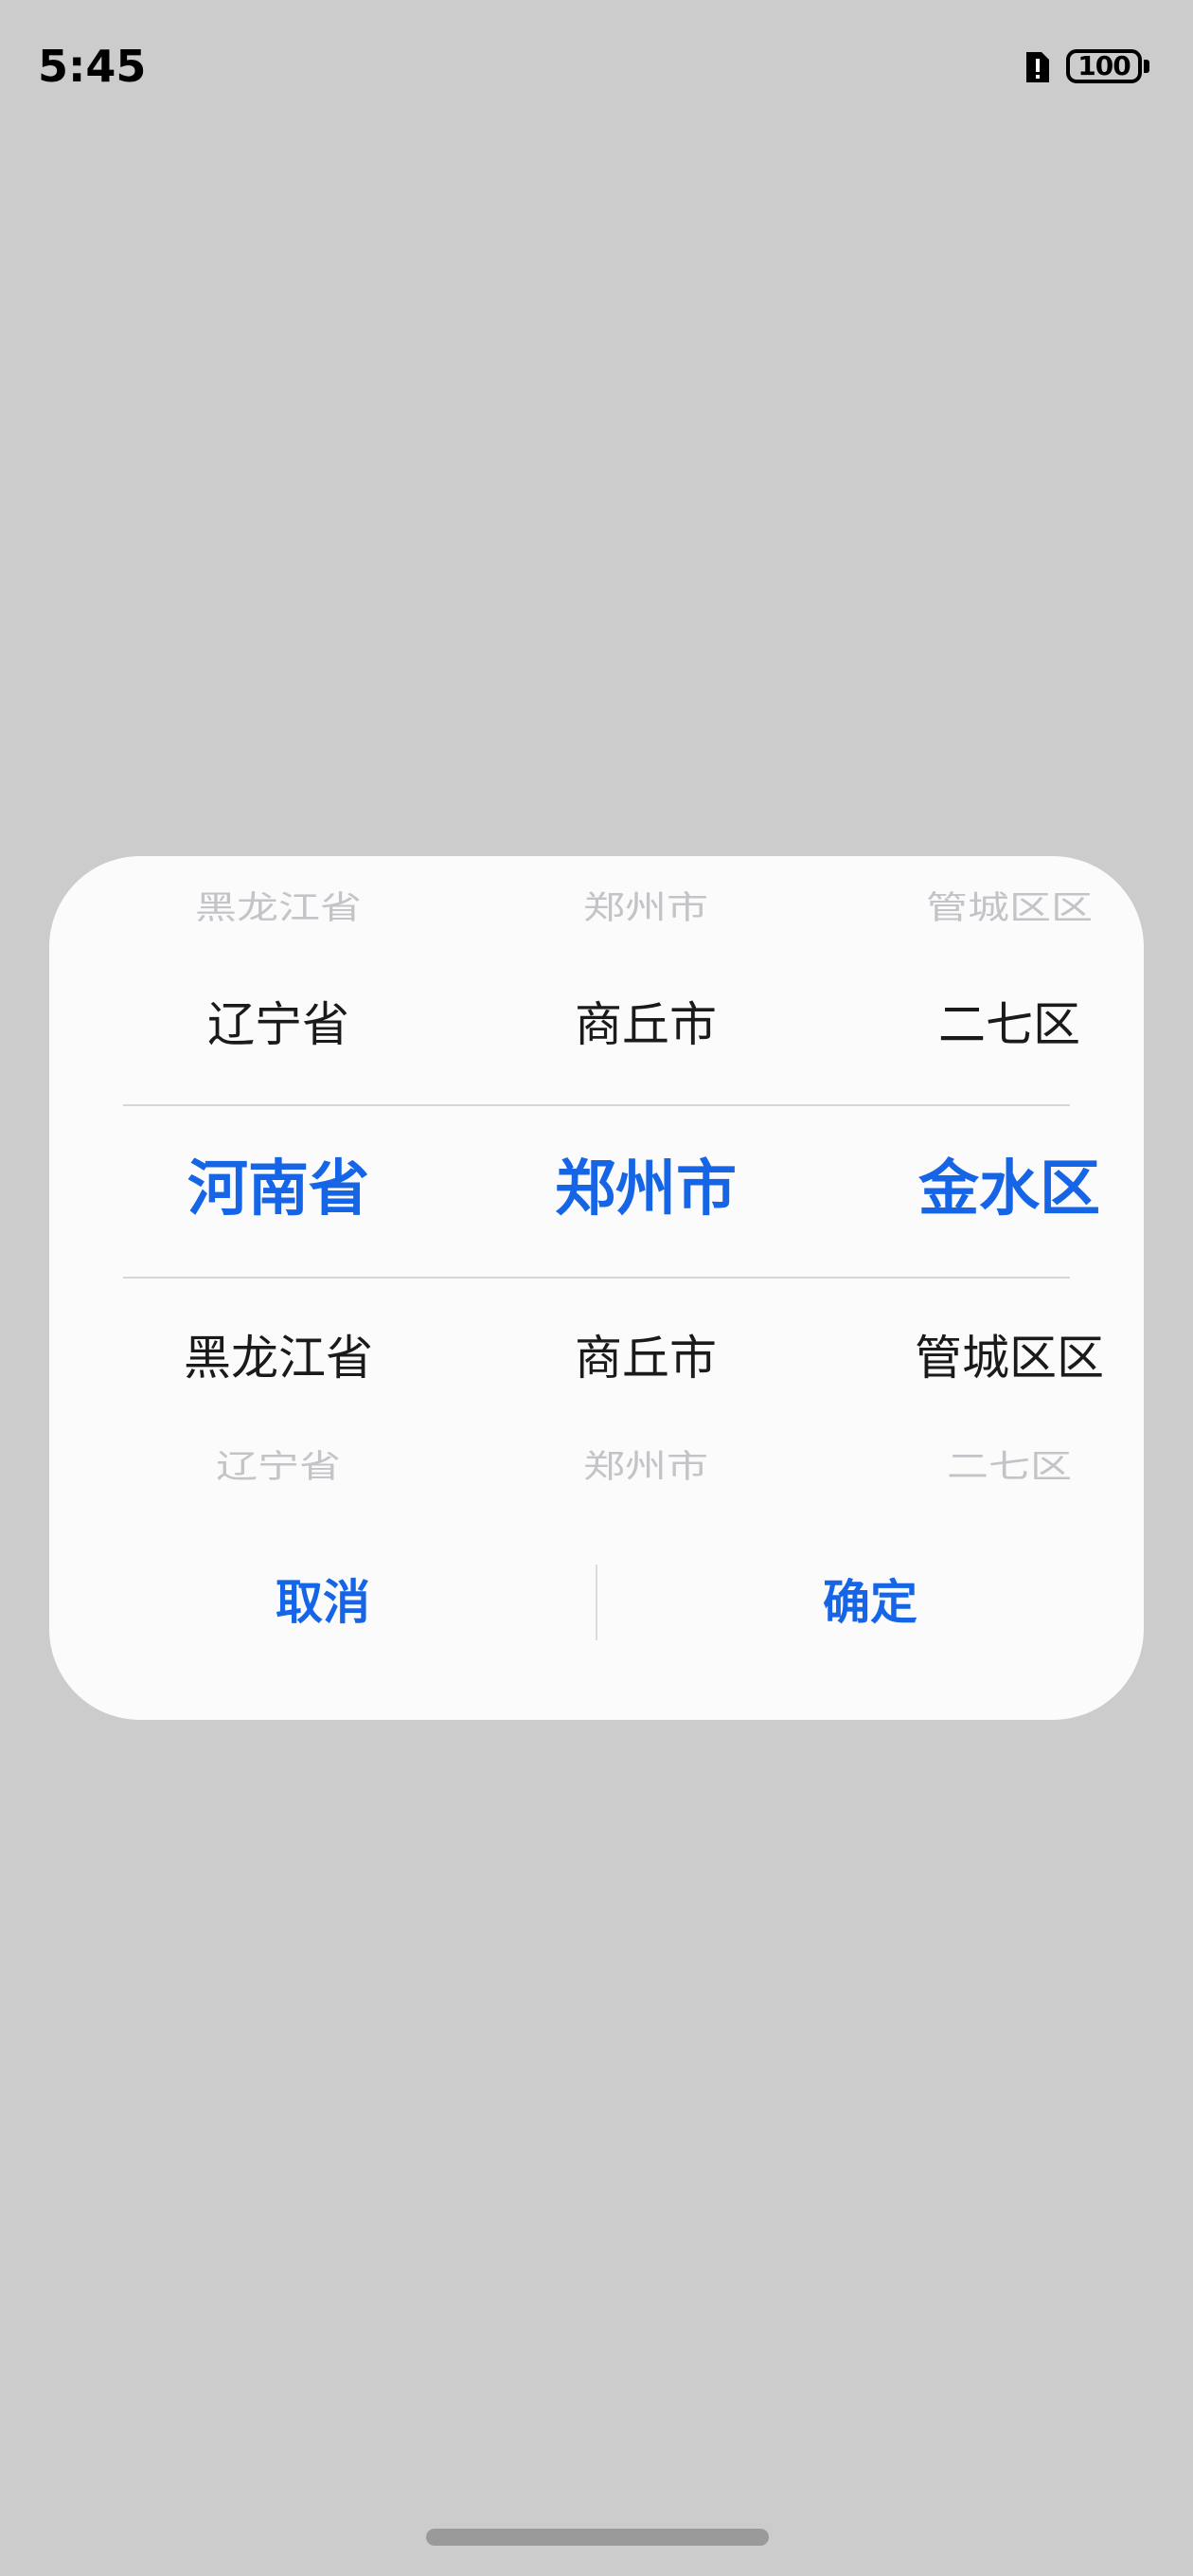 Image resolution: width=1193 pixels, height=2576 pixels. What do you see at coordinates (870, 1602) in the screenshot?
I see `confirm-button: 确定` at bounding box center [870, 1602].